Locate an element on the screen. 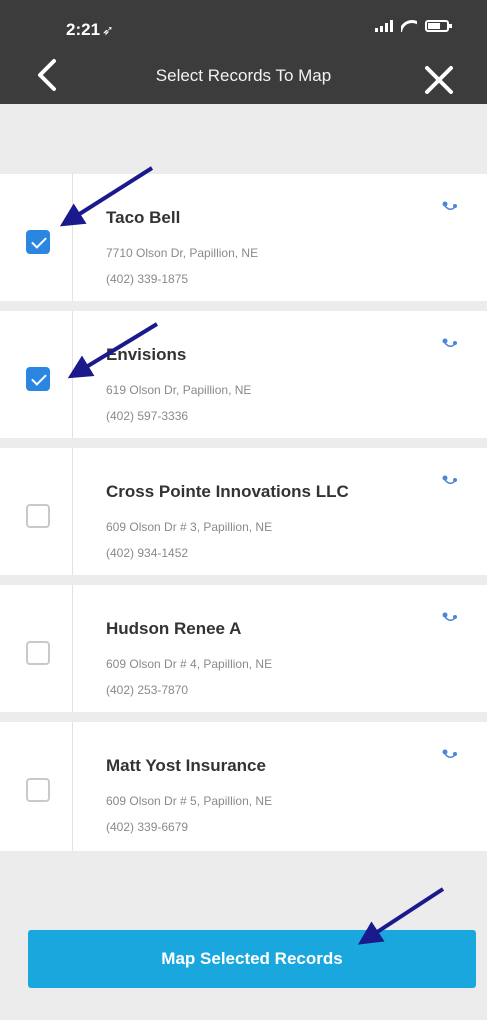 The width and height of the screenshot is (487, 1020). close-icon is located at coordinates (439, 80).